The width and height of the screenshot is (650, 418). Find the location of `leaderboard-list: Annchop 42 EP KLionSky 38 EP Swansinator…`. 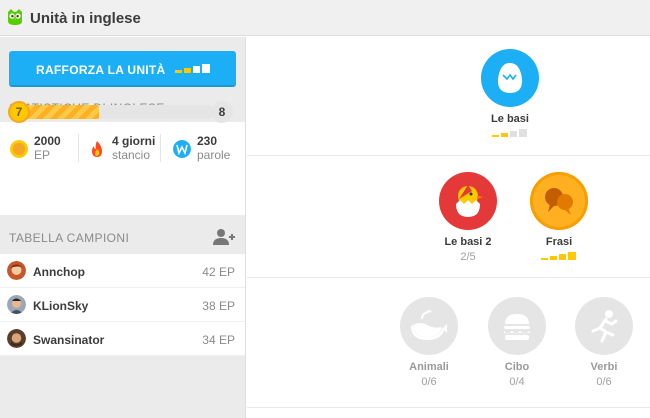

leaderboard-list: Annchop 42 EP KLionSky 38 EP Swansinator… is located at coordinates (122, 305).